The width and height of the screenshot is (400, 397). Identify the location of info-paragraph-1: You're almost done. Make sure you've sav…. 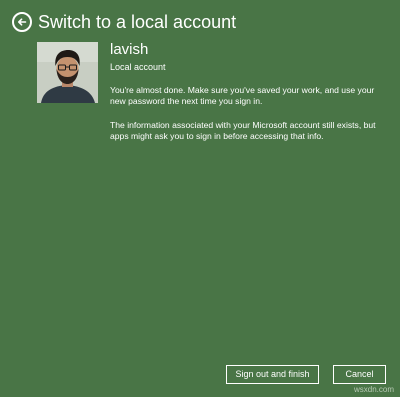
(242, 95).